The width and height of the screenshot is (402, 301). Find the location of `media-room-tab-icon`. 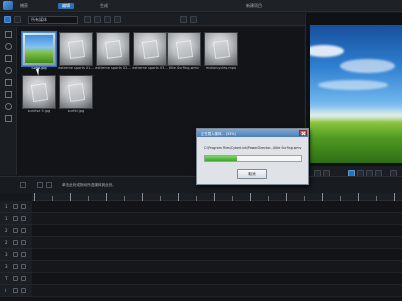

media-room-tab-icon is located at coordinates (8, 34).